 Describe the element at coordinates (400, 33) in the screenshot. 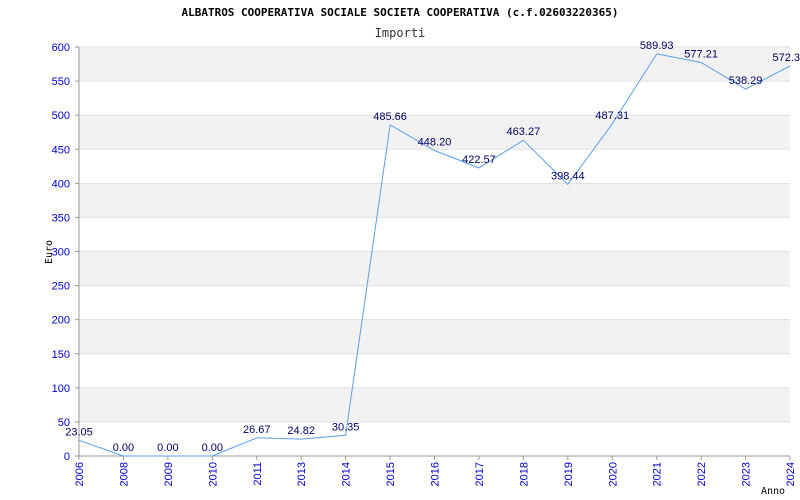

I see `chart-subtitle: Importi` at that location.